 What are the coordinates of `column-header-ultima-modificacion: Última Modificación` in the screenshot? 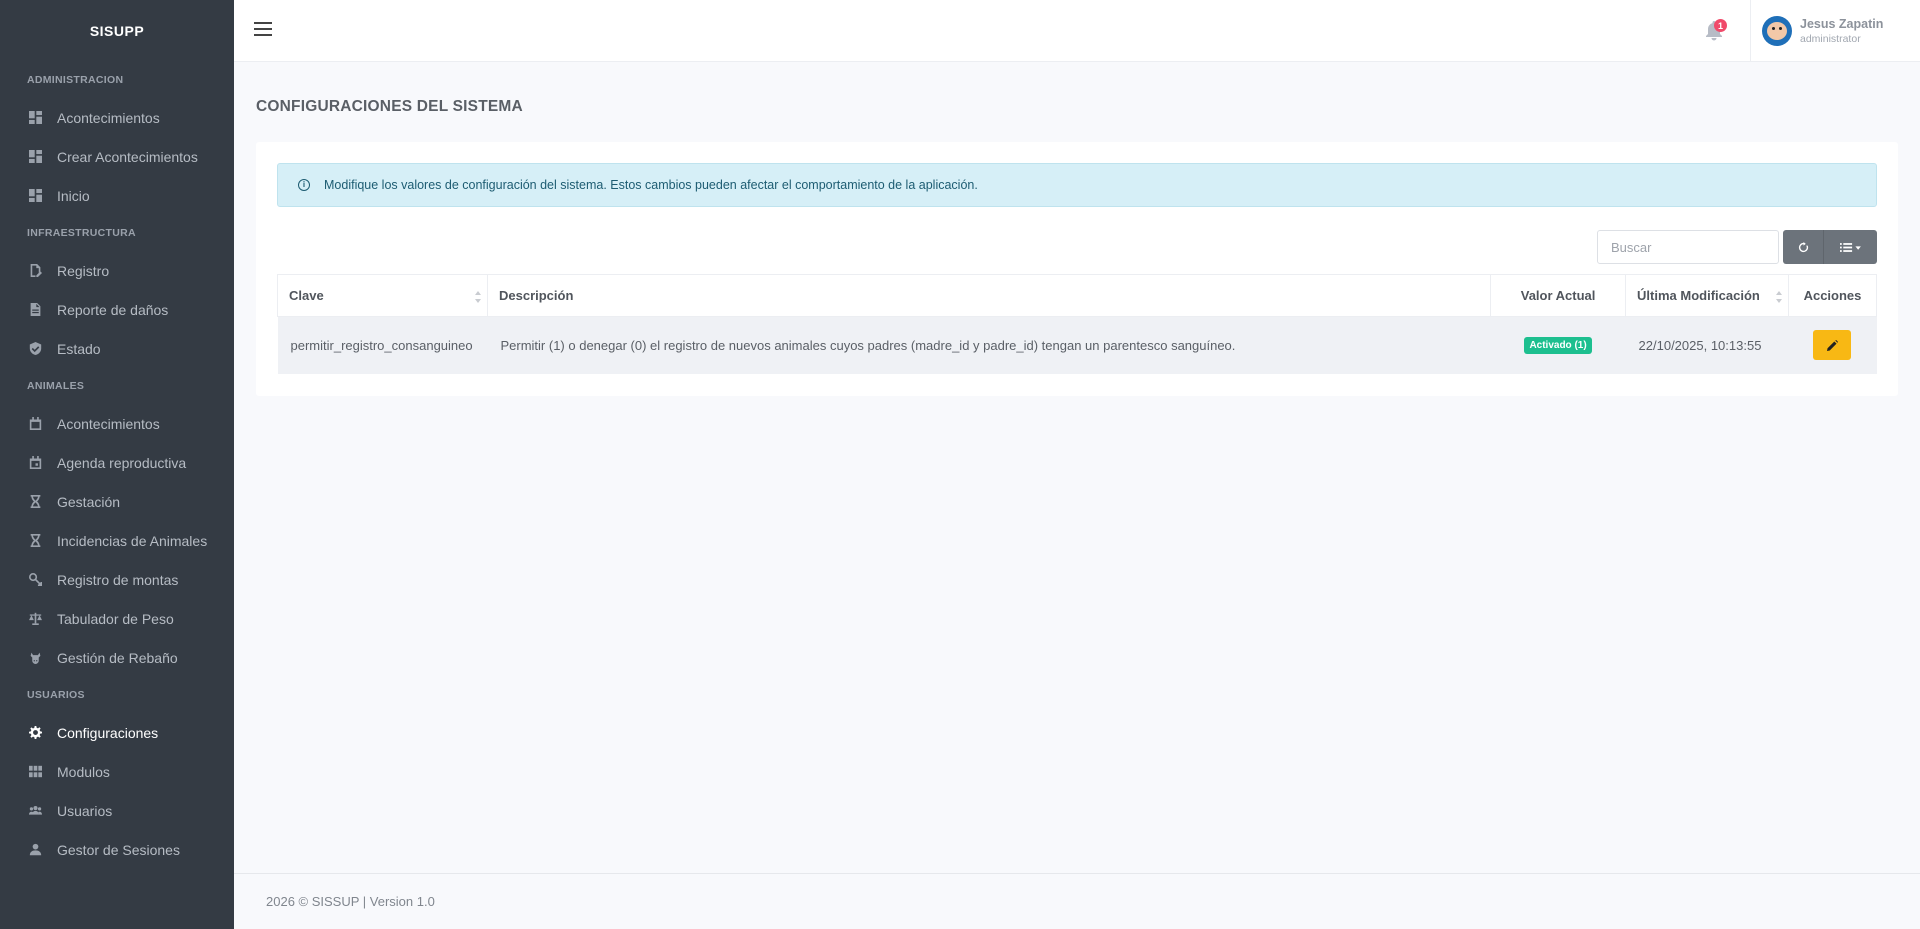 It's located at (1707, 295).